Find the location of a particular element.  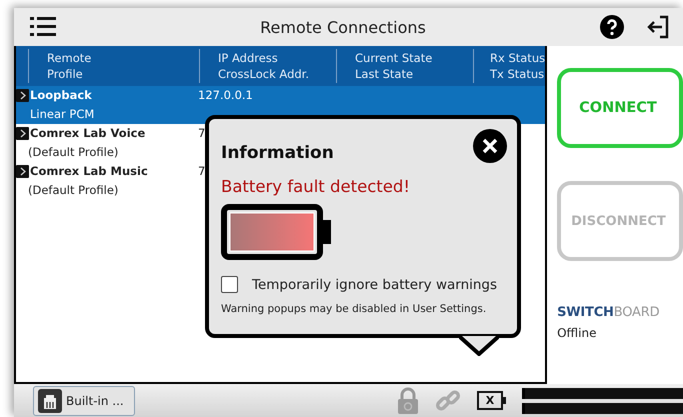

column-header: Profile is located at coordinates (65, 74).